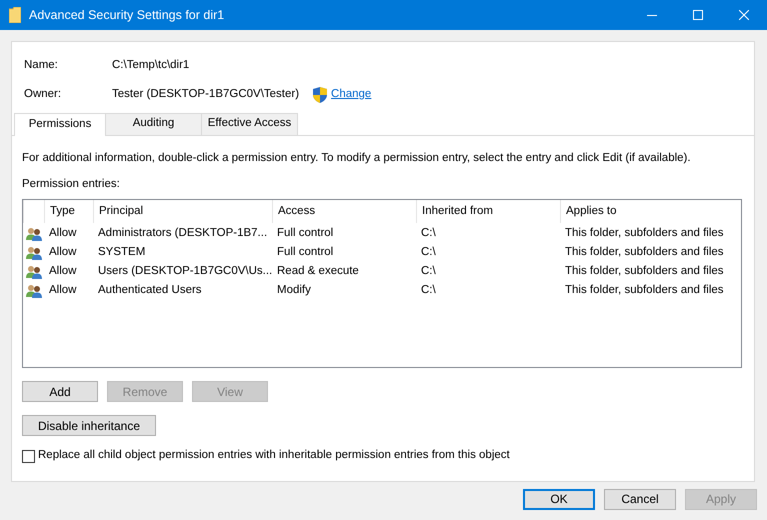  Describe the element at coordinates (41, 66) in the screenshot. I see `field-label: Name:` at that location.